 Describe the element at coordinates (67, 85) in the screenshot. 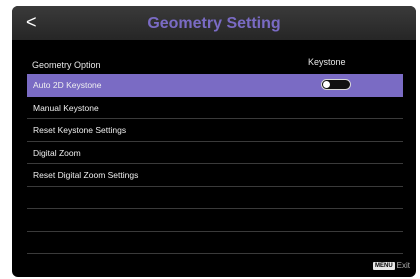

I see `menu-item-label: Auto 2D Keystone` at that location.